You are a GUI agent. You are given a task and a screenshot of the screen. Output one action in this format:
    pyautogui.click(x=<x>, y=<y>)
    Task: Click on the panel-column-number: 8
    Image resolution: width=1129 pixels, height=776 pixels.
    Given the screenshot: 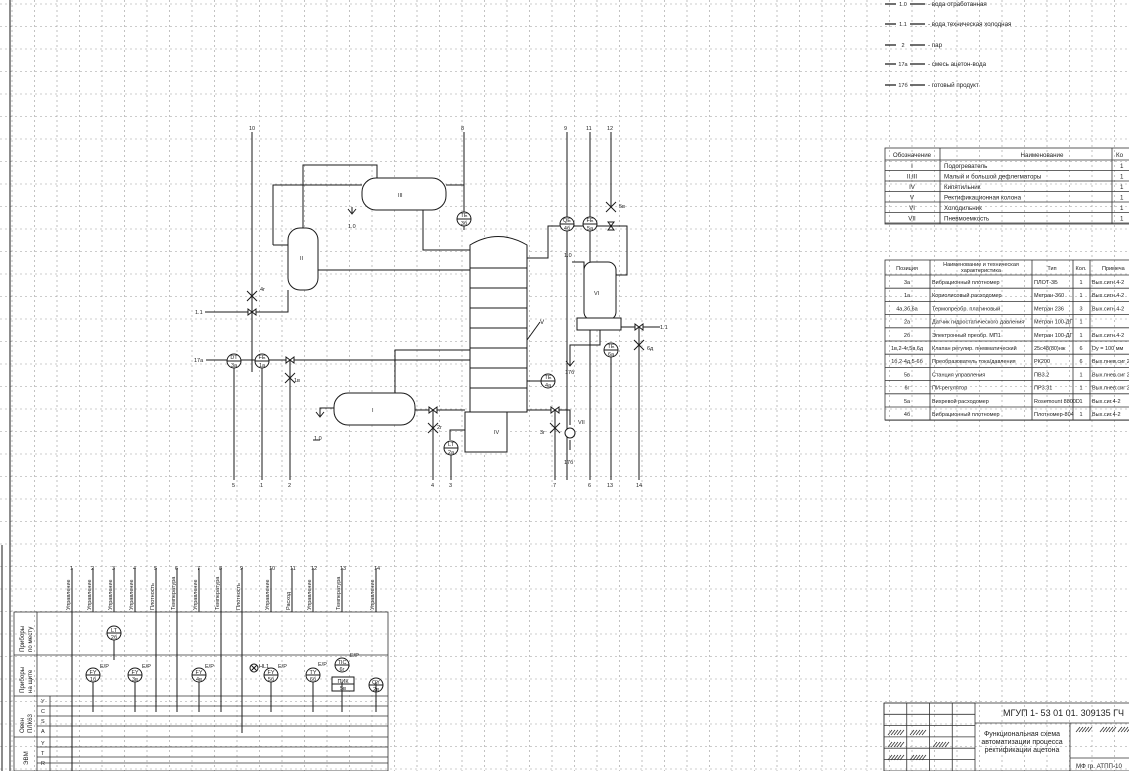 What is the action you would take?
    pyautogui.click(x=220, y=569)
    